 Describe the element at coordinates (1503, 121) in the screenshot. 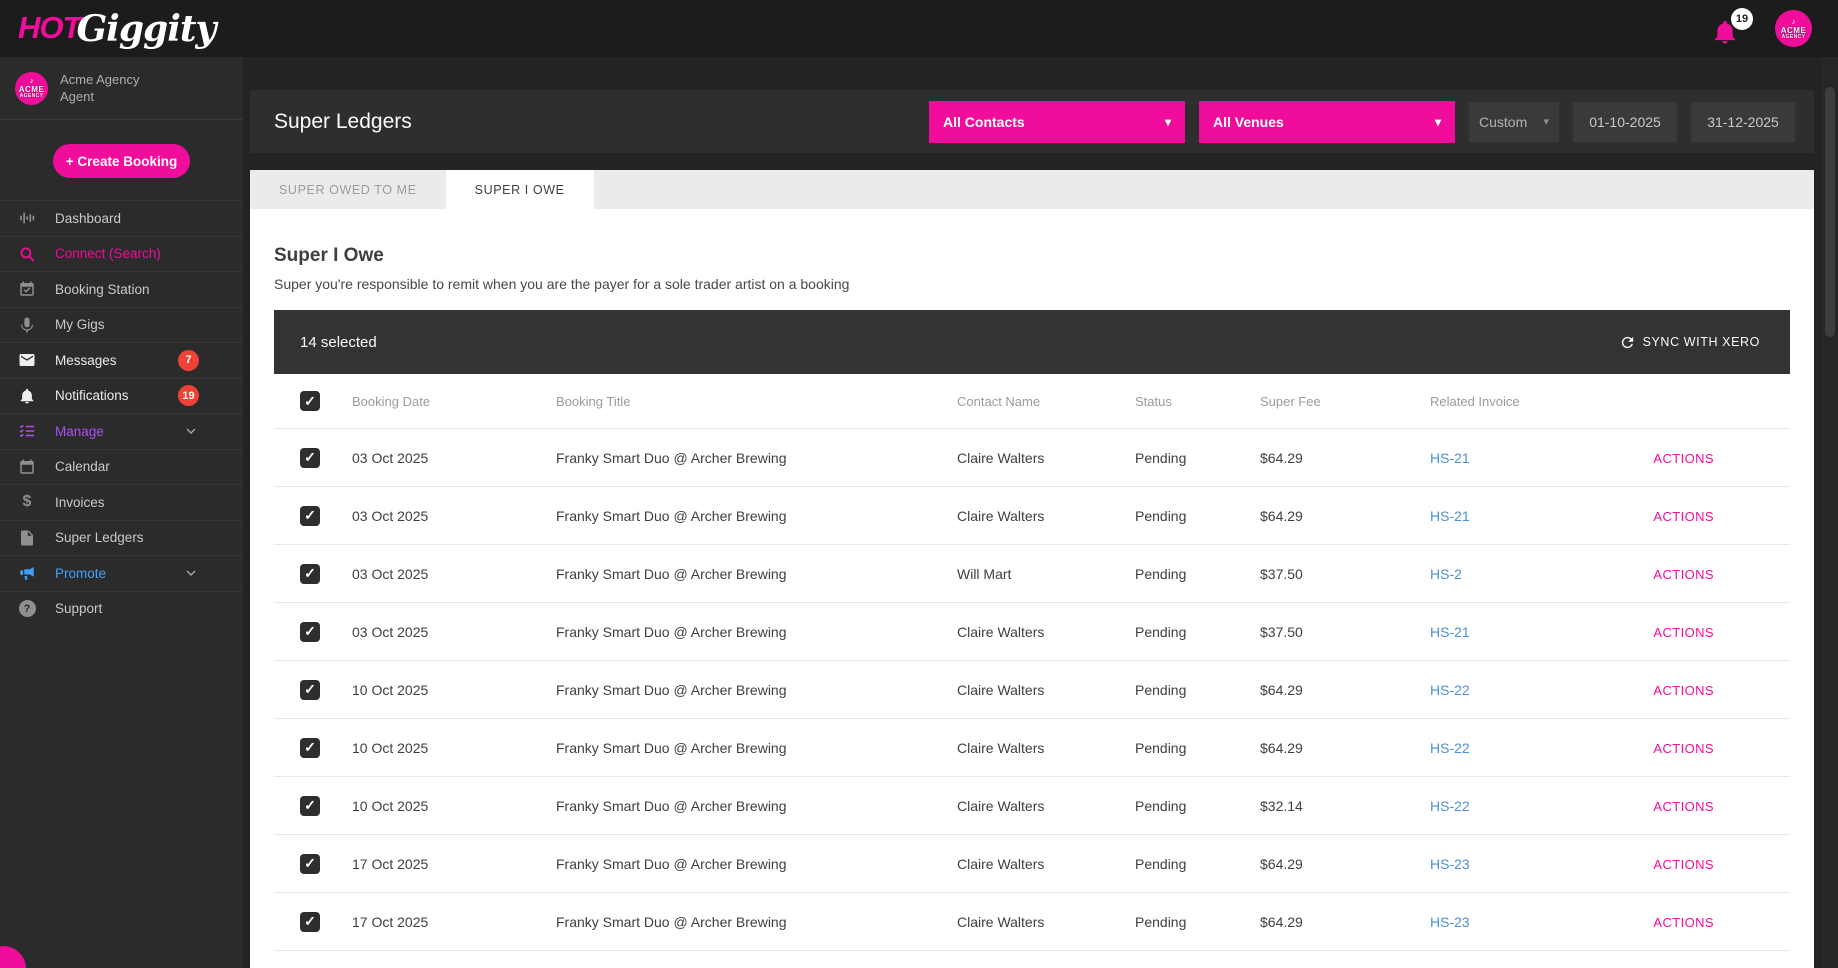

I see `date-range-value: Custom` at that location.